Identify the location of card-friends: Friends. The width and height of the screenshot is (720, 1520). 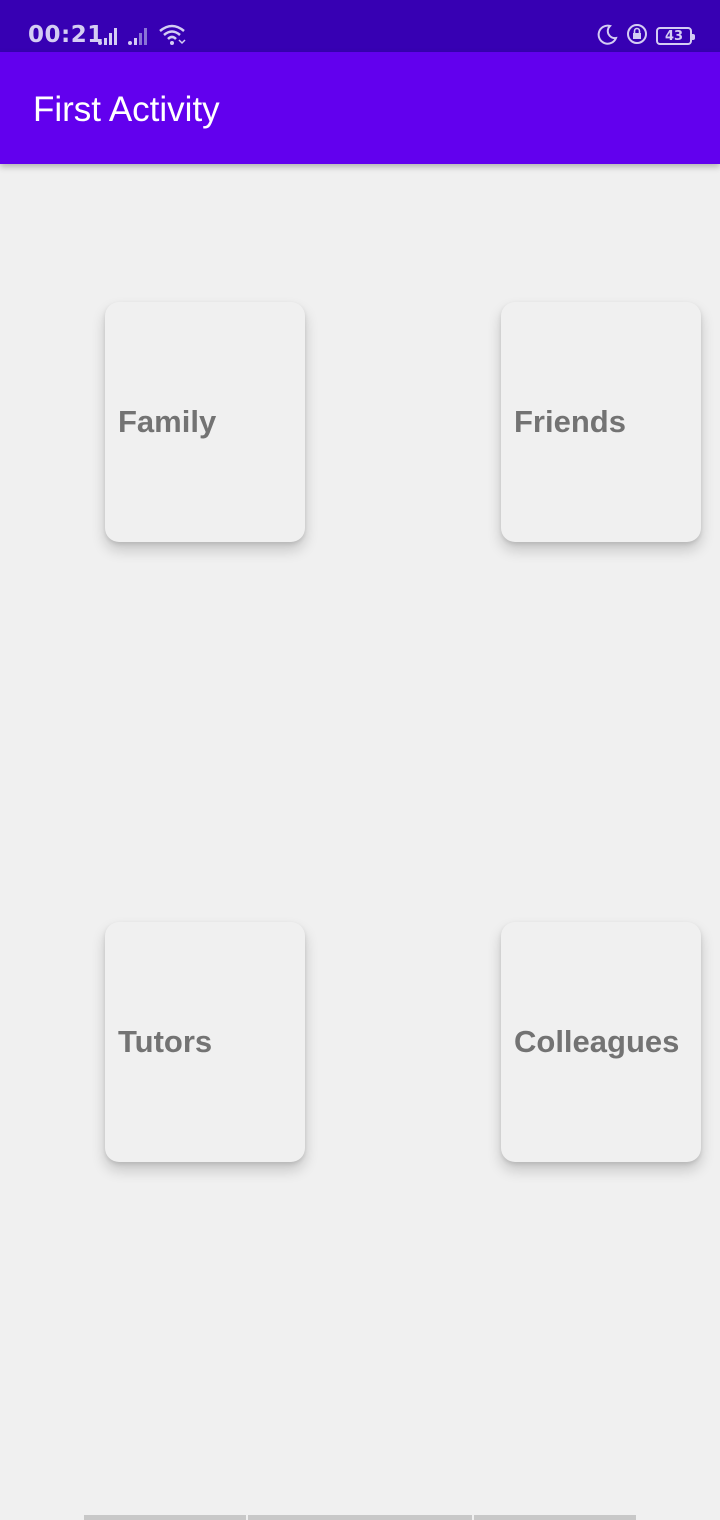
(601, 422).